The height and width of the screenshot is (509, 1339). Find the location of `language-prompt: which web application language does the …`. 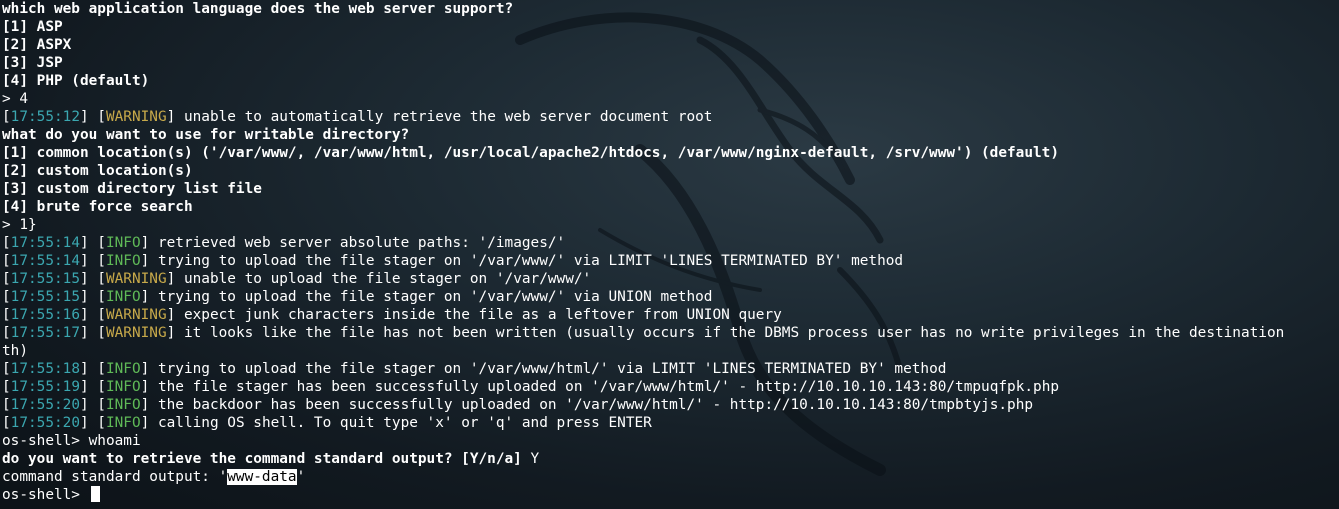

language-prompt: which web application language does the … is located at coordinates (258, 9).